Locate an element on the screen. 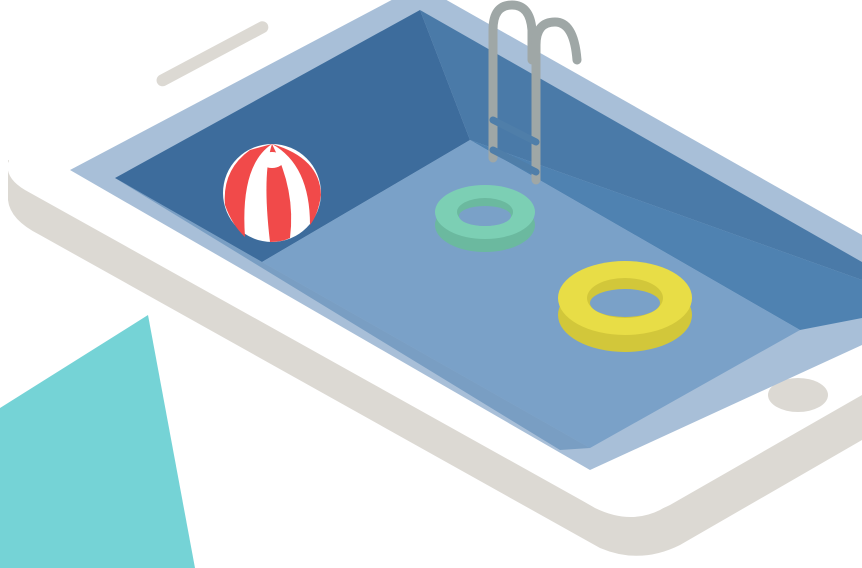 The height and width of the screenshot is (568, 862). teal-accent-shape is located at coordinates (97, 441).